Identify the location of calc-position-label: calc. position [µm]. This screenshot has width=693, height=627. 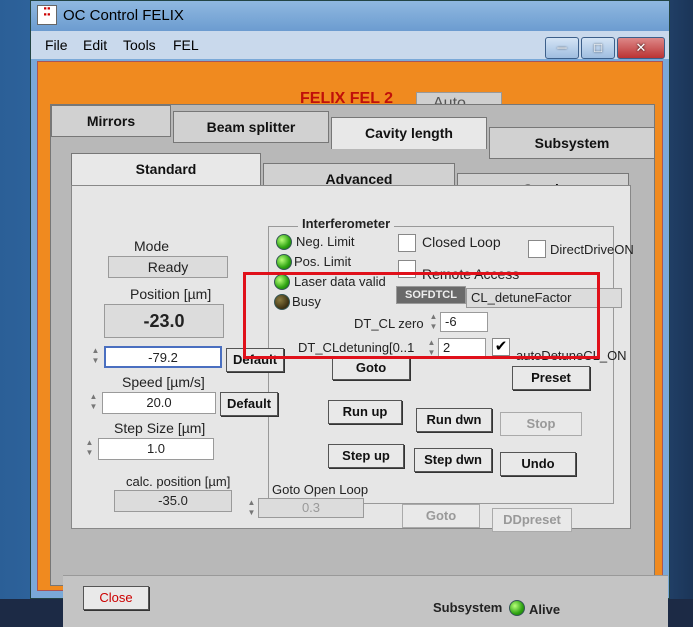
(178, 481).